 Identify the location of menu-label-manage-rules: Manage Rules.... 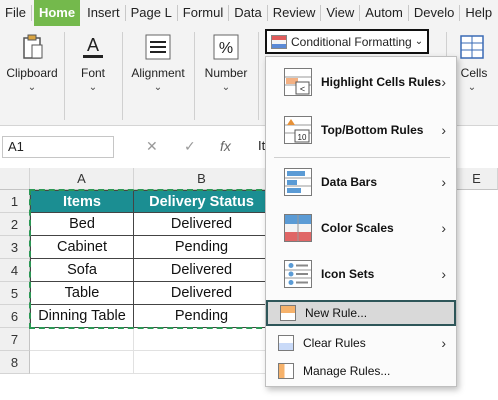
(347, 371).